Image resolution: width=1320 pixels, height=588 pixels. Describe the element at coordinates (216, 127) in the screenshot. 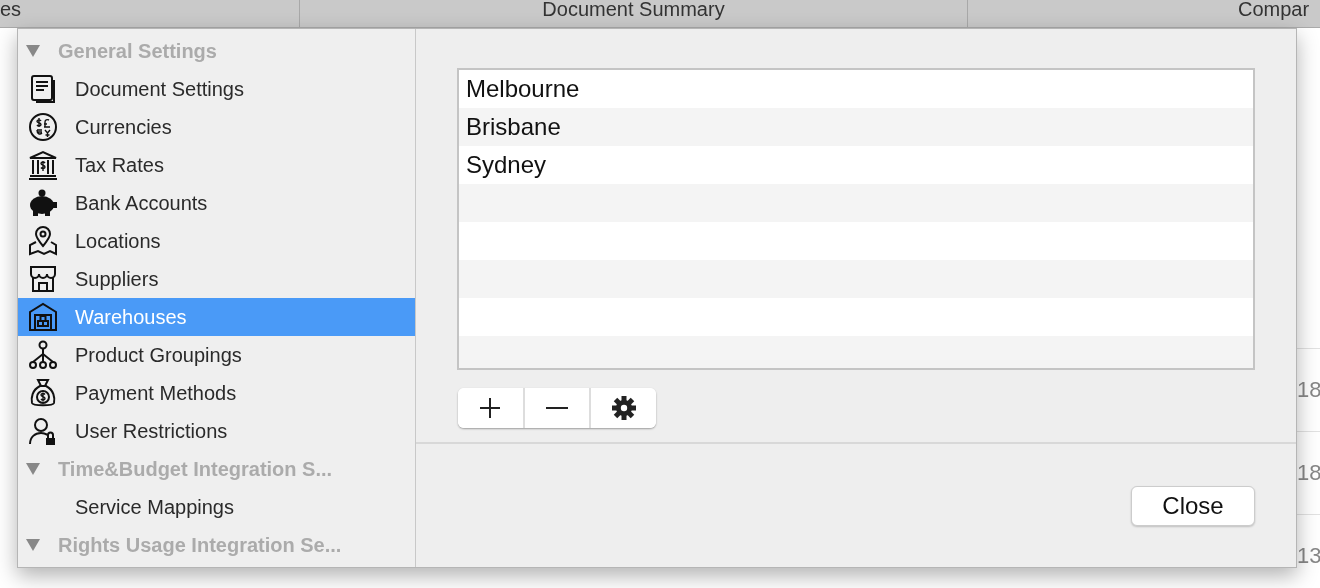

I see `sidebar-item: Currencies` at that location.